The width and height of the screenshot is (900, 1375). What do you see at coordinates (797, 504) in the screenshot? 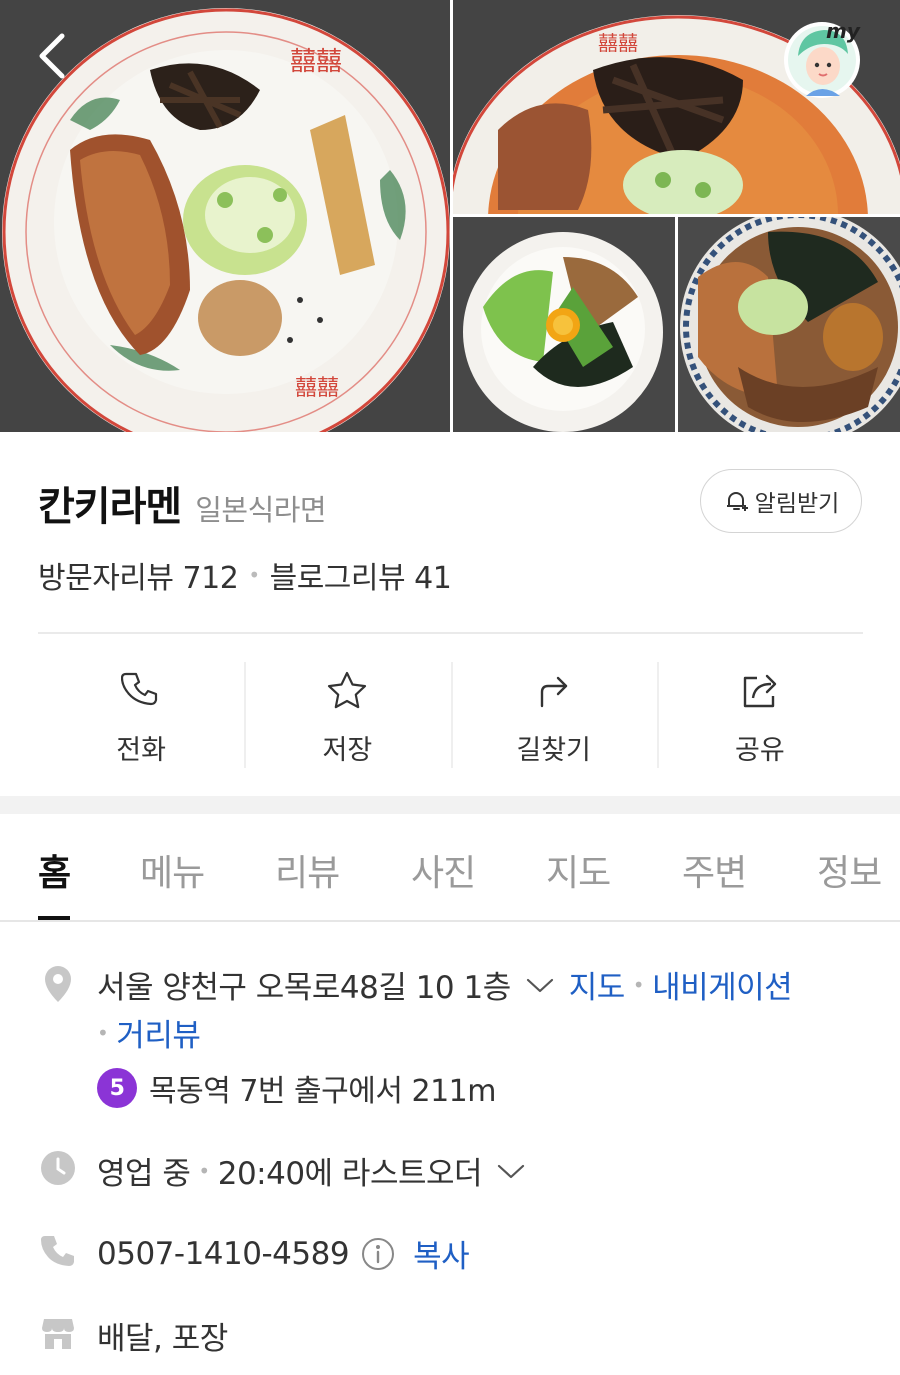
I see `alarm-label: 알림받기` at bounding box center [797, 504].